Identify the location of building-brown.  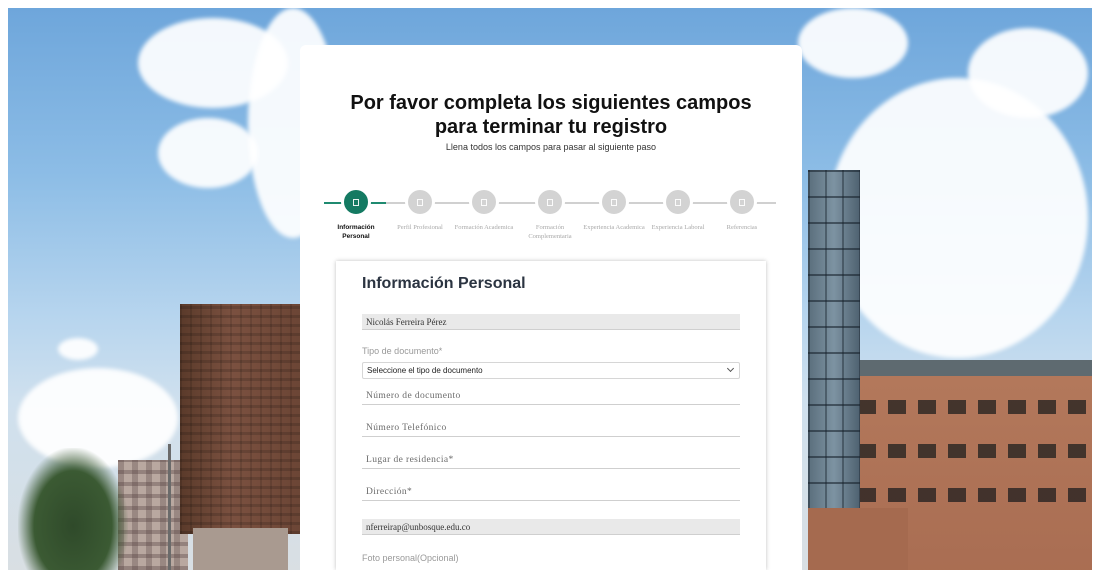
(244, 419).